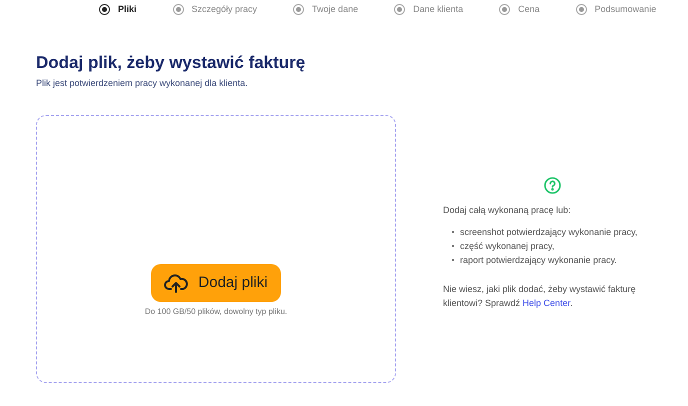 This screenshot has width=688, height=406. I want to click on page-heading: Dodaj plik, żeby wystawić fakturę, so click(171, 63).